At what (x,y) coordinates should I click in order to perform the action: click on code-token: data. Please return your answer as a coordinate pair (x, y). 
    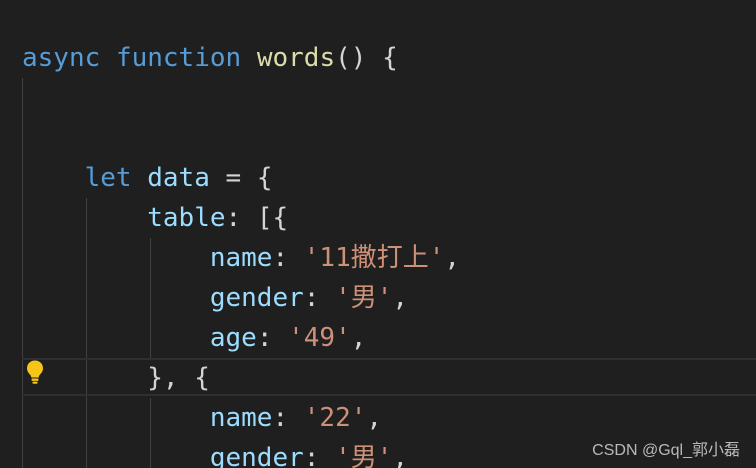
    Looking at the image, I should click on (178, 178).